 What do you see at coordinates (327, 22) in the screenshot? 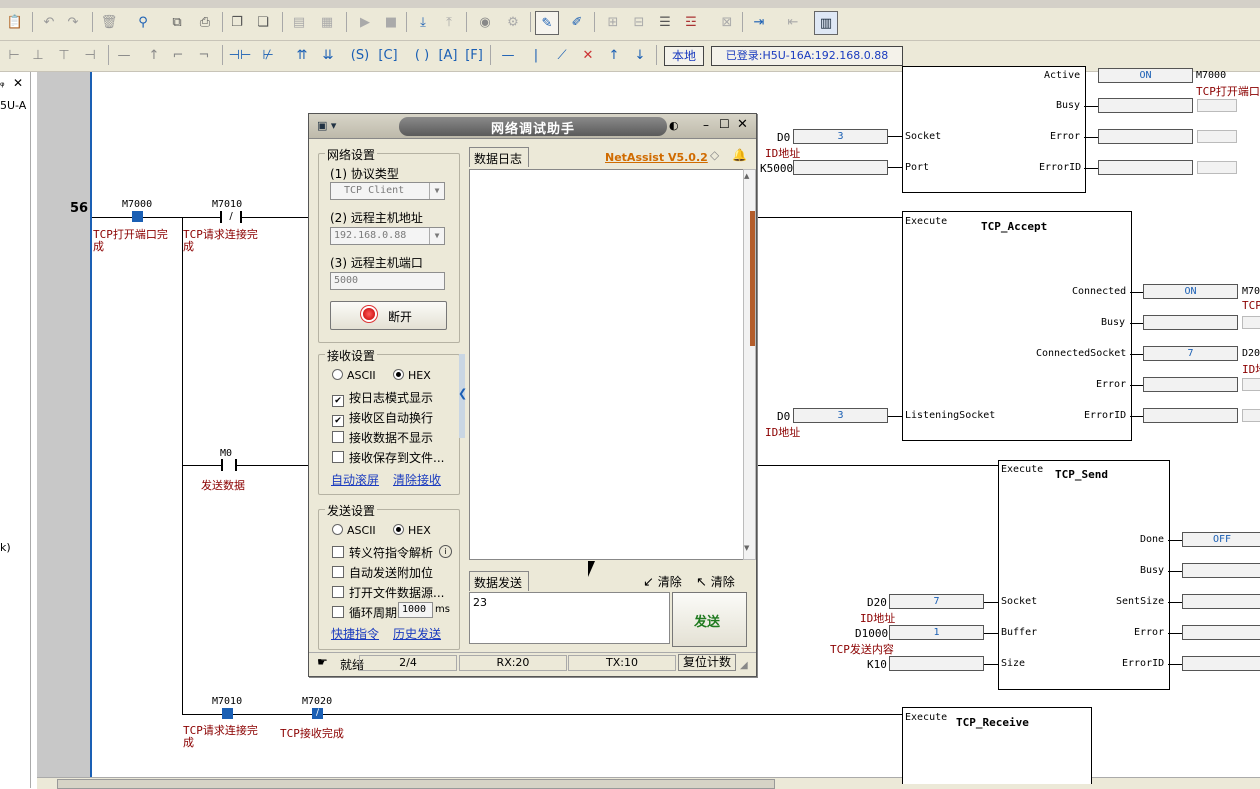
I see `compile-all-icon: ▦` at bounding box center [327, 22].